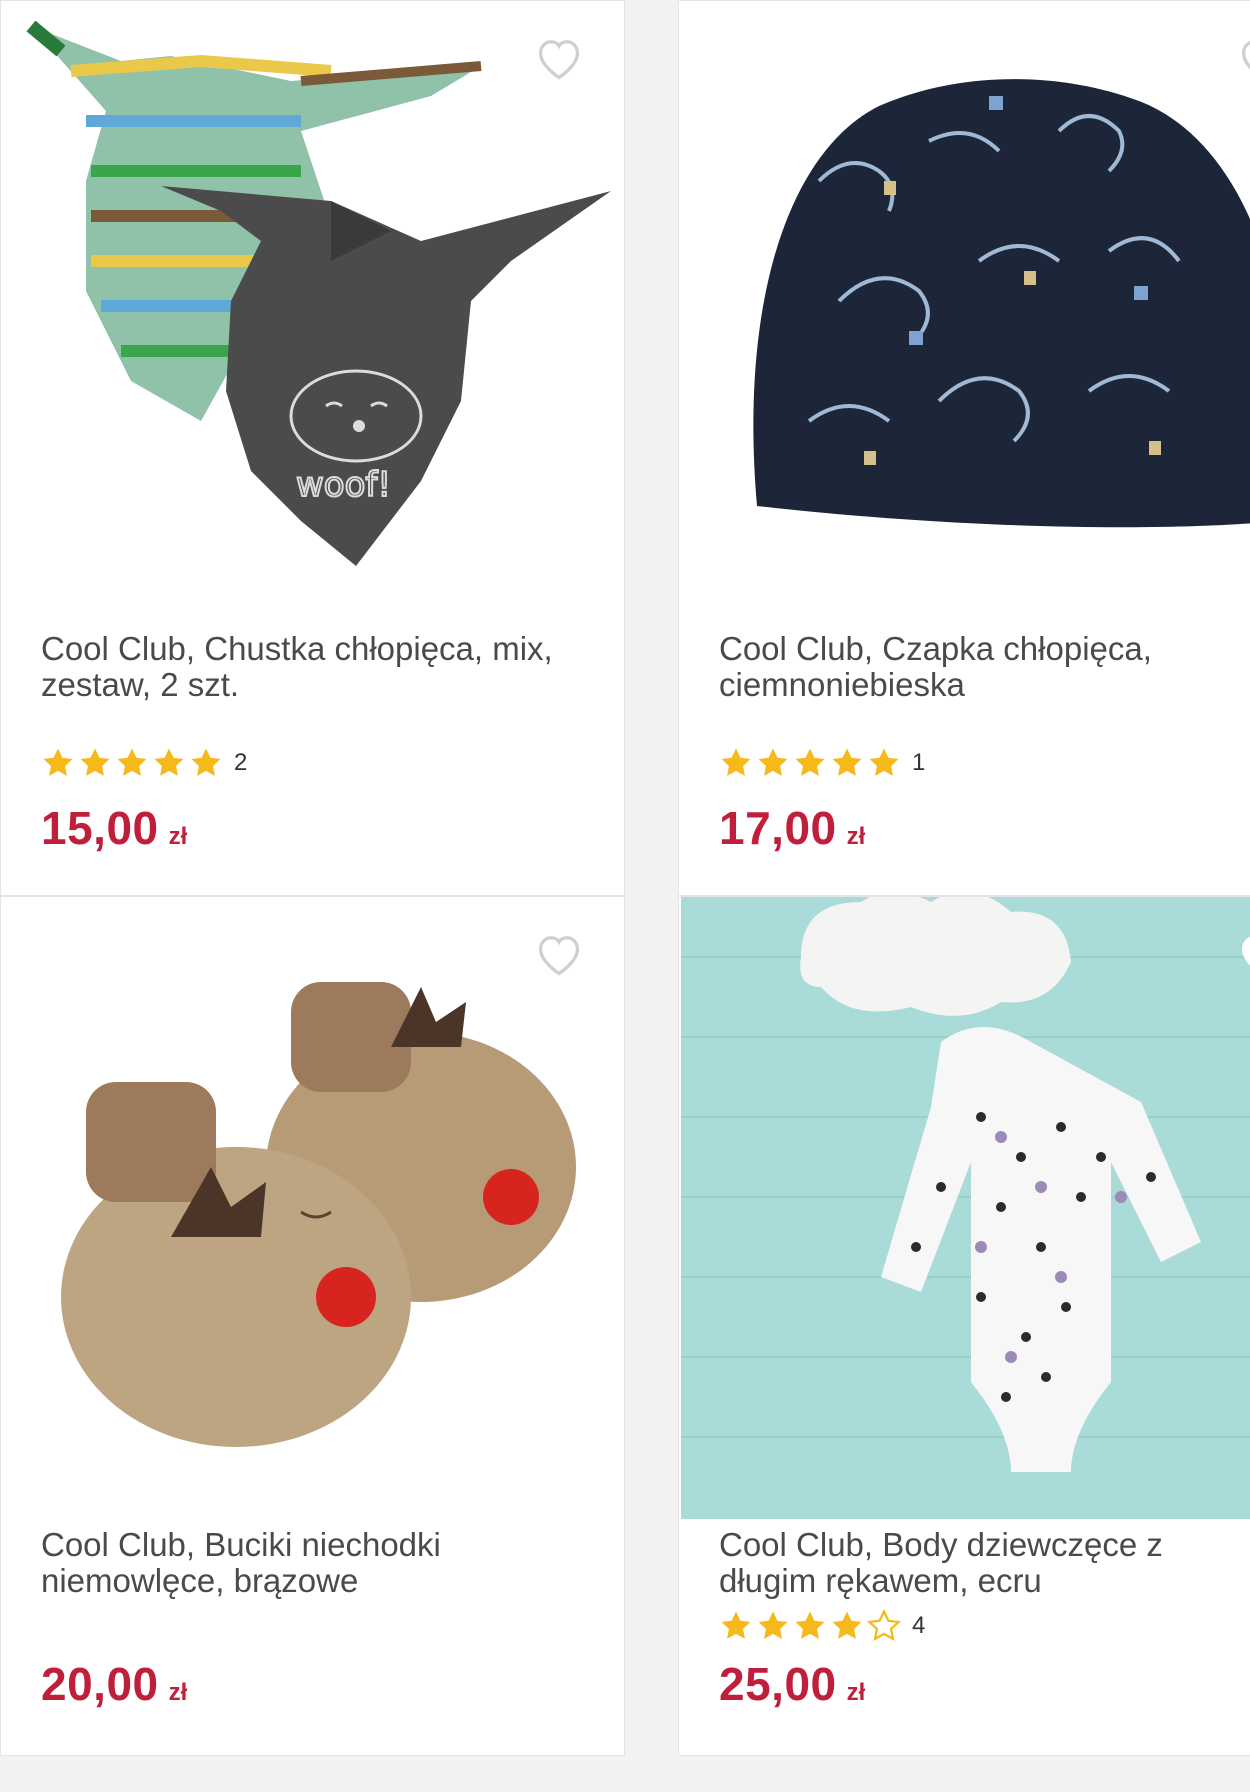  I want to click on price-value: 15,00, so click(100, 828).